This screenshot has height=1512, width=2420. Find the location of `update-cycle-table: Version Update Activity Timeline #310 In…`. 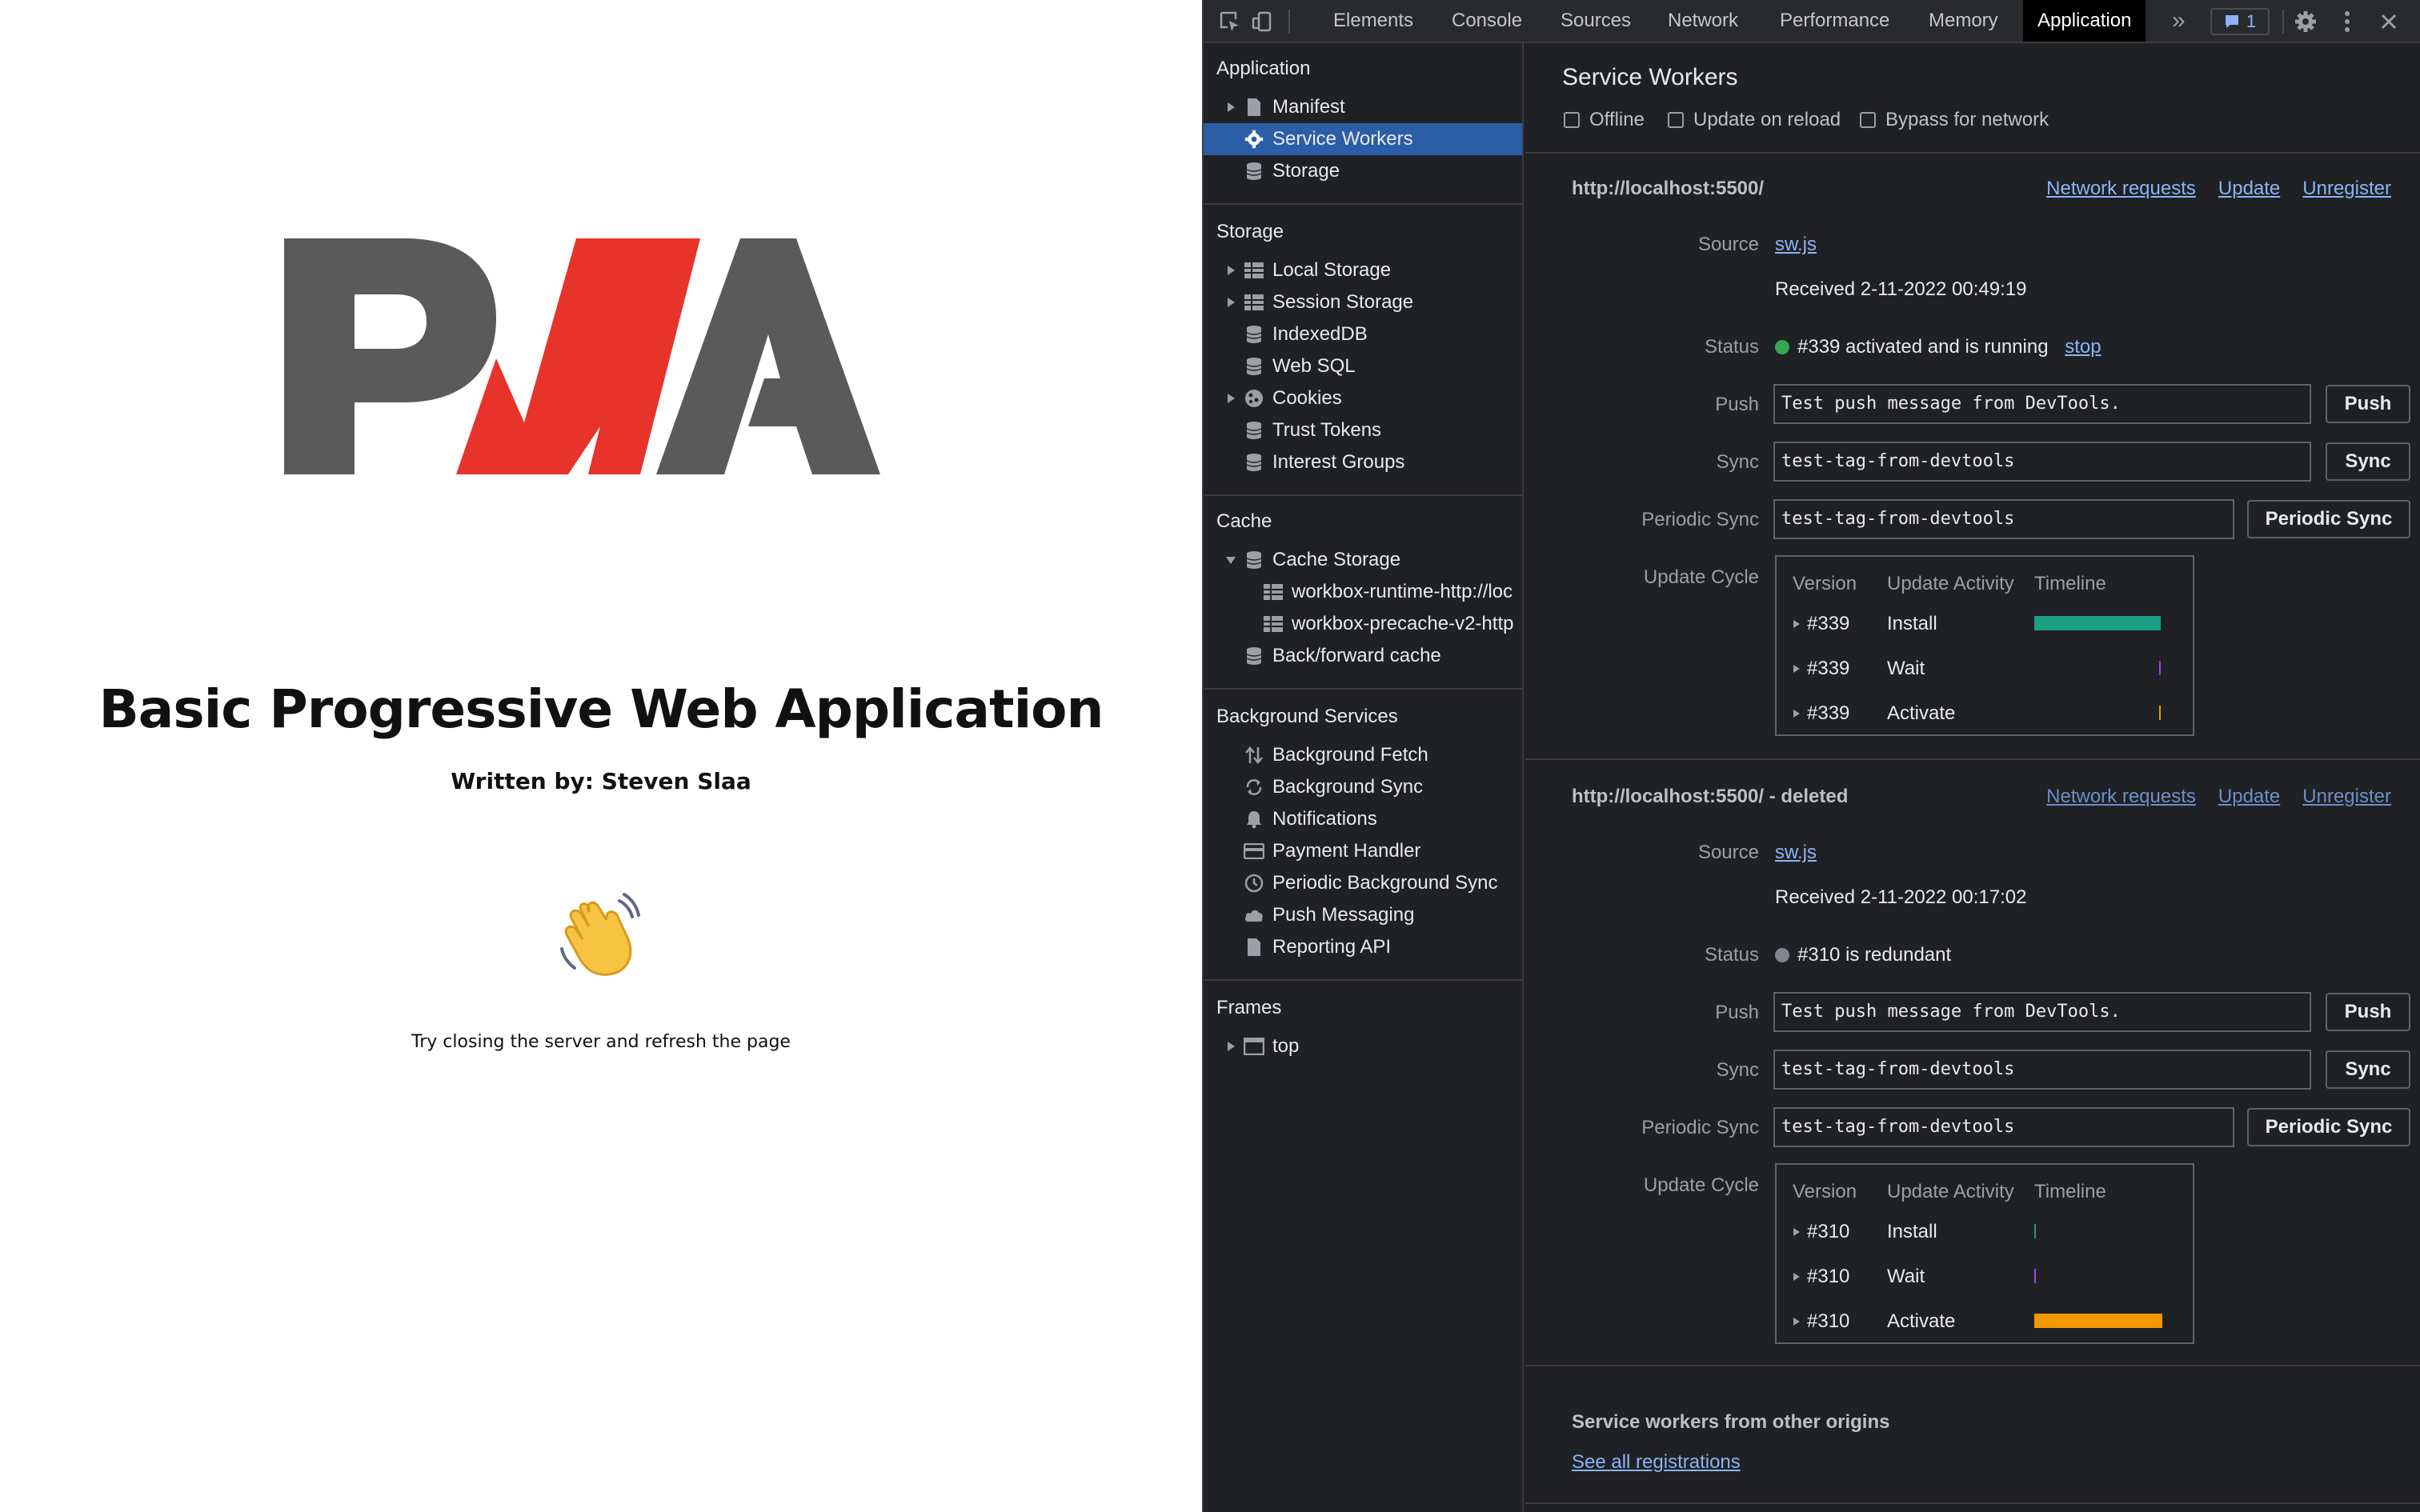

update-cycle-table: Version Update Activity Timeline #310 In… is located at coordinates (1984, 1253).